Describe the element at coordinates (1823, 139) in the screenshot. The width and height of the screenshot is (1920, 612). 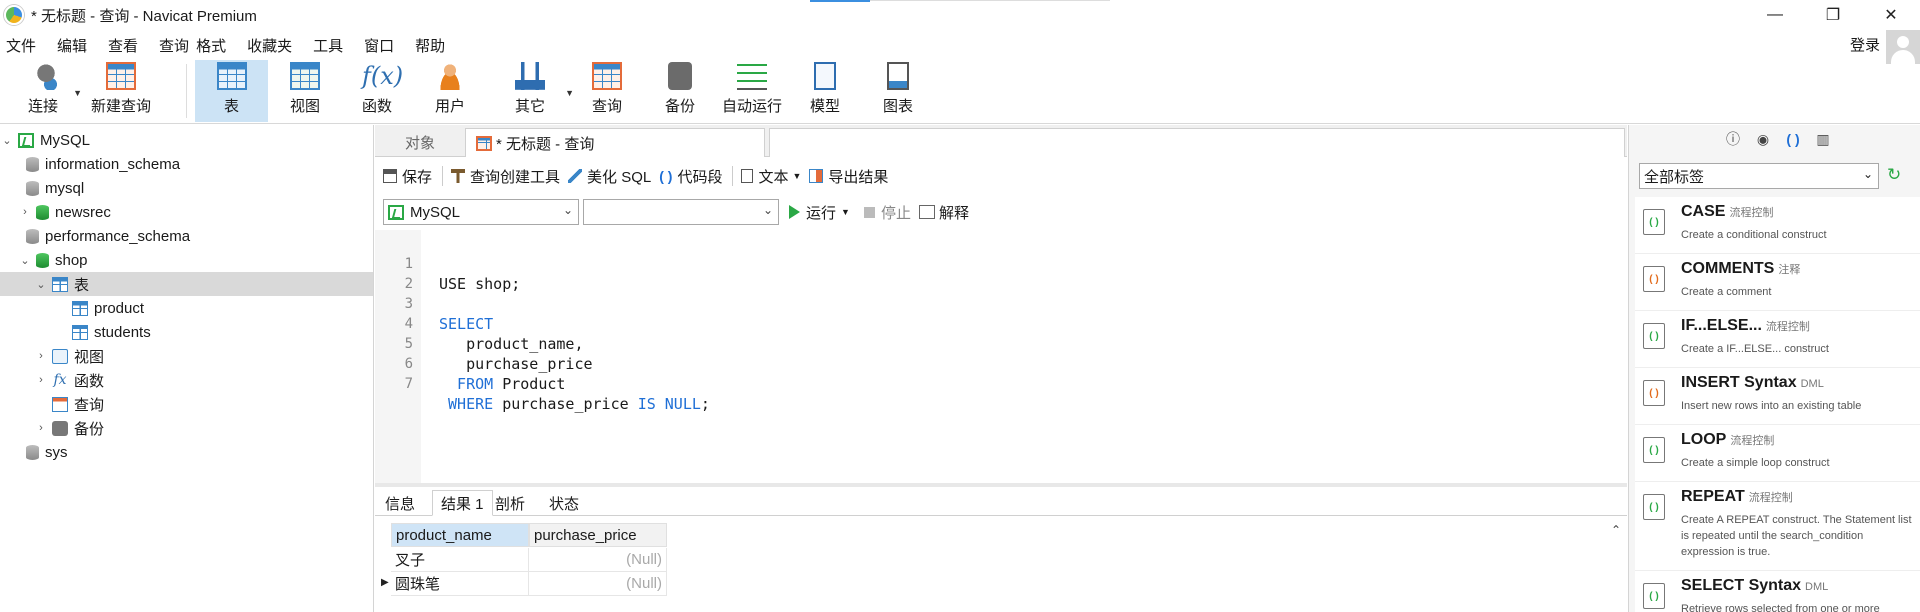
I see `layout-icon: ▥` at that location.